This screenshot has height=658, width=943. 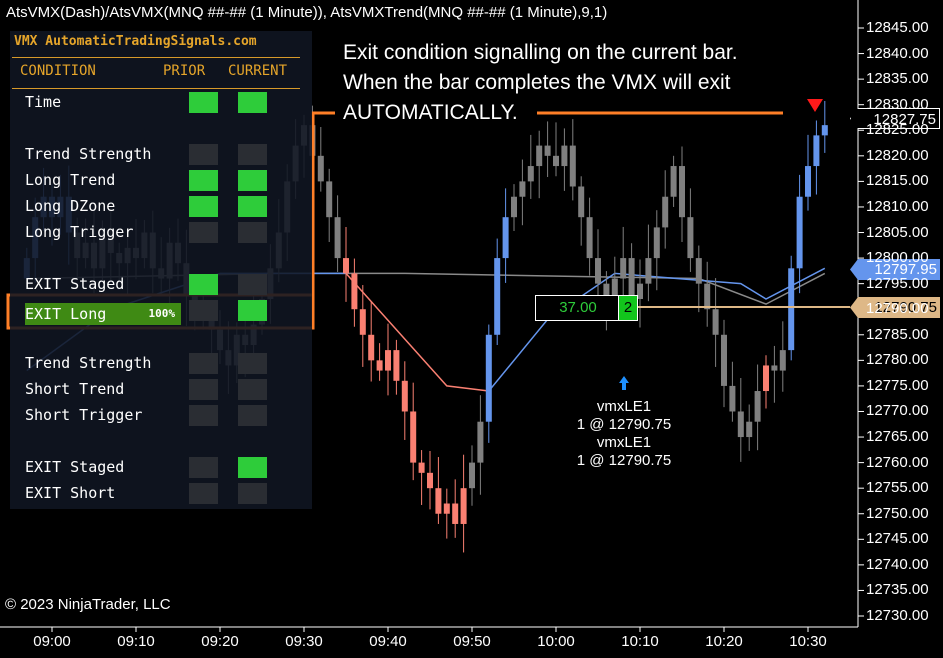 I want to click on time-tick-label: 09:30, so click(x=304, y=641).